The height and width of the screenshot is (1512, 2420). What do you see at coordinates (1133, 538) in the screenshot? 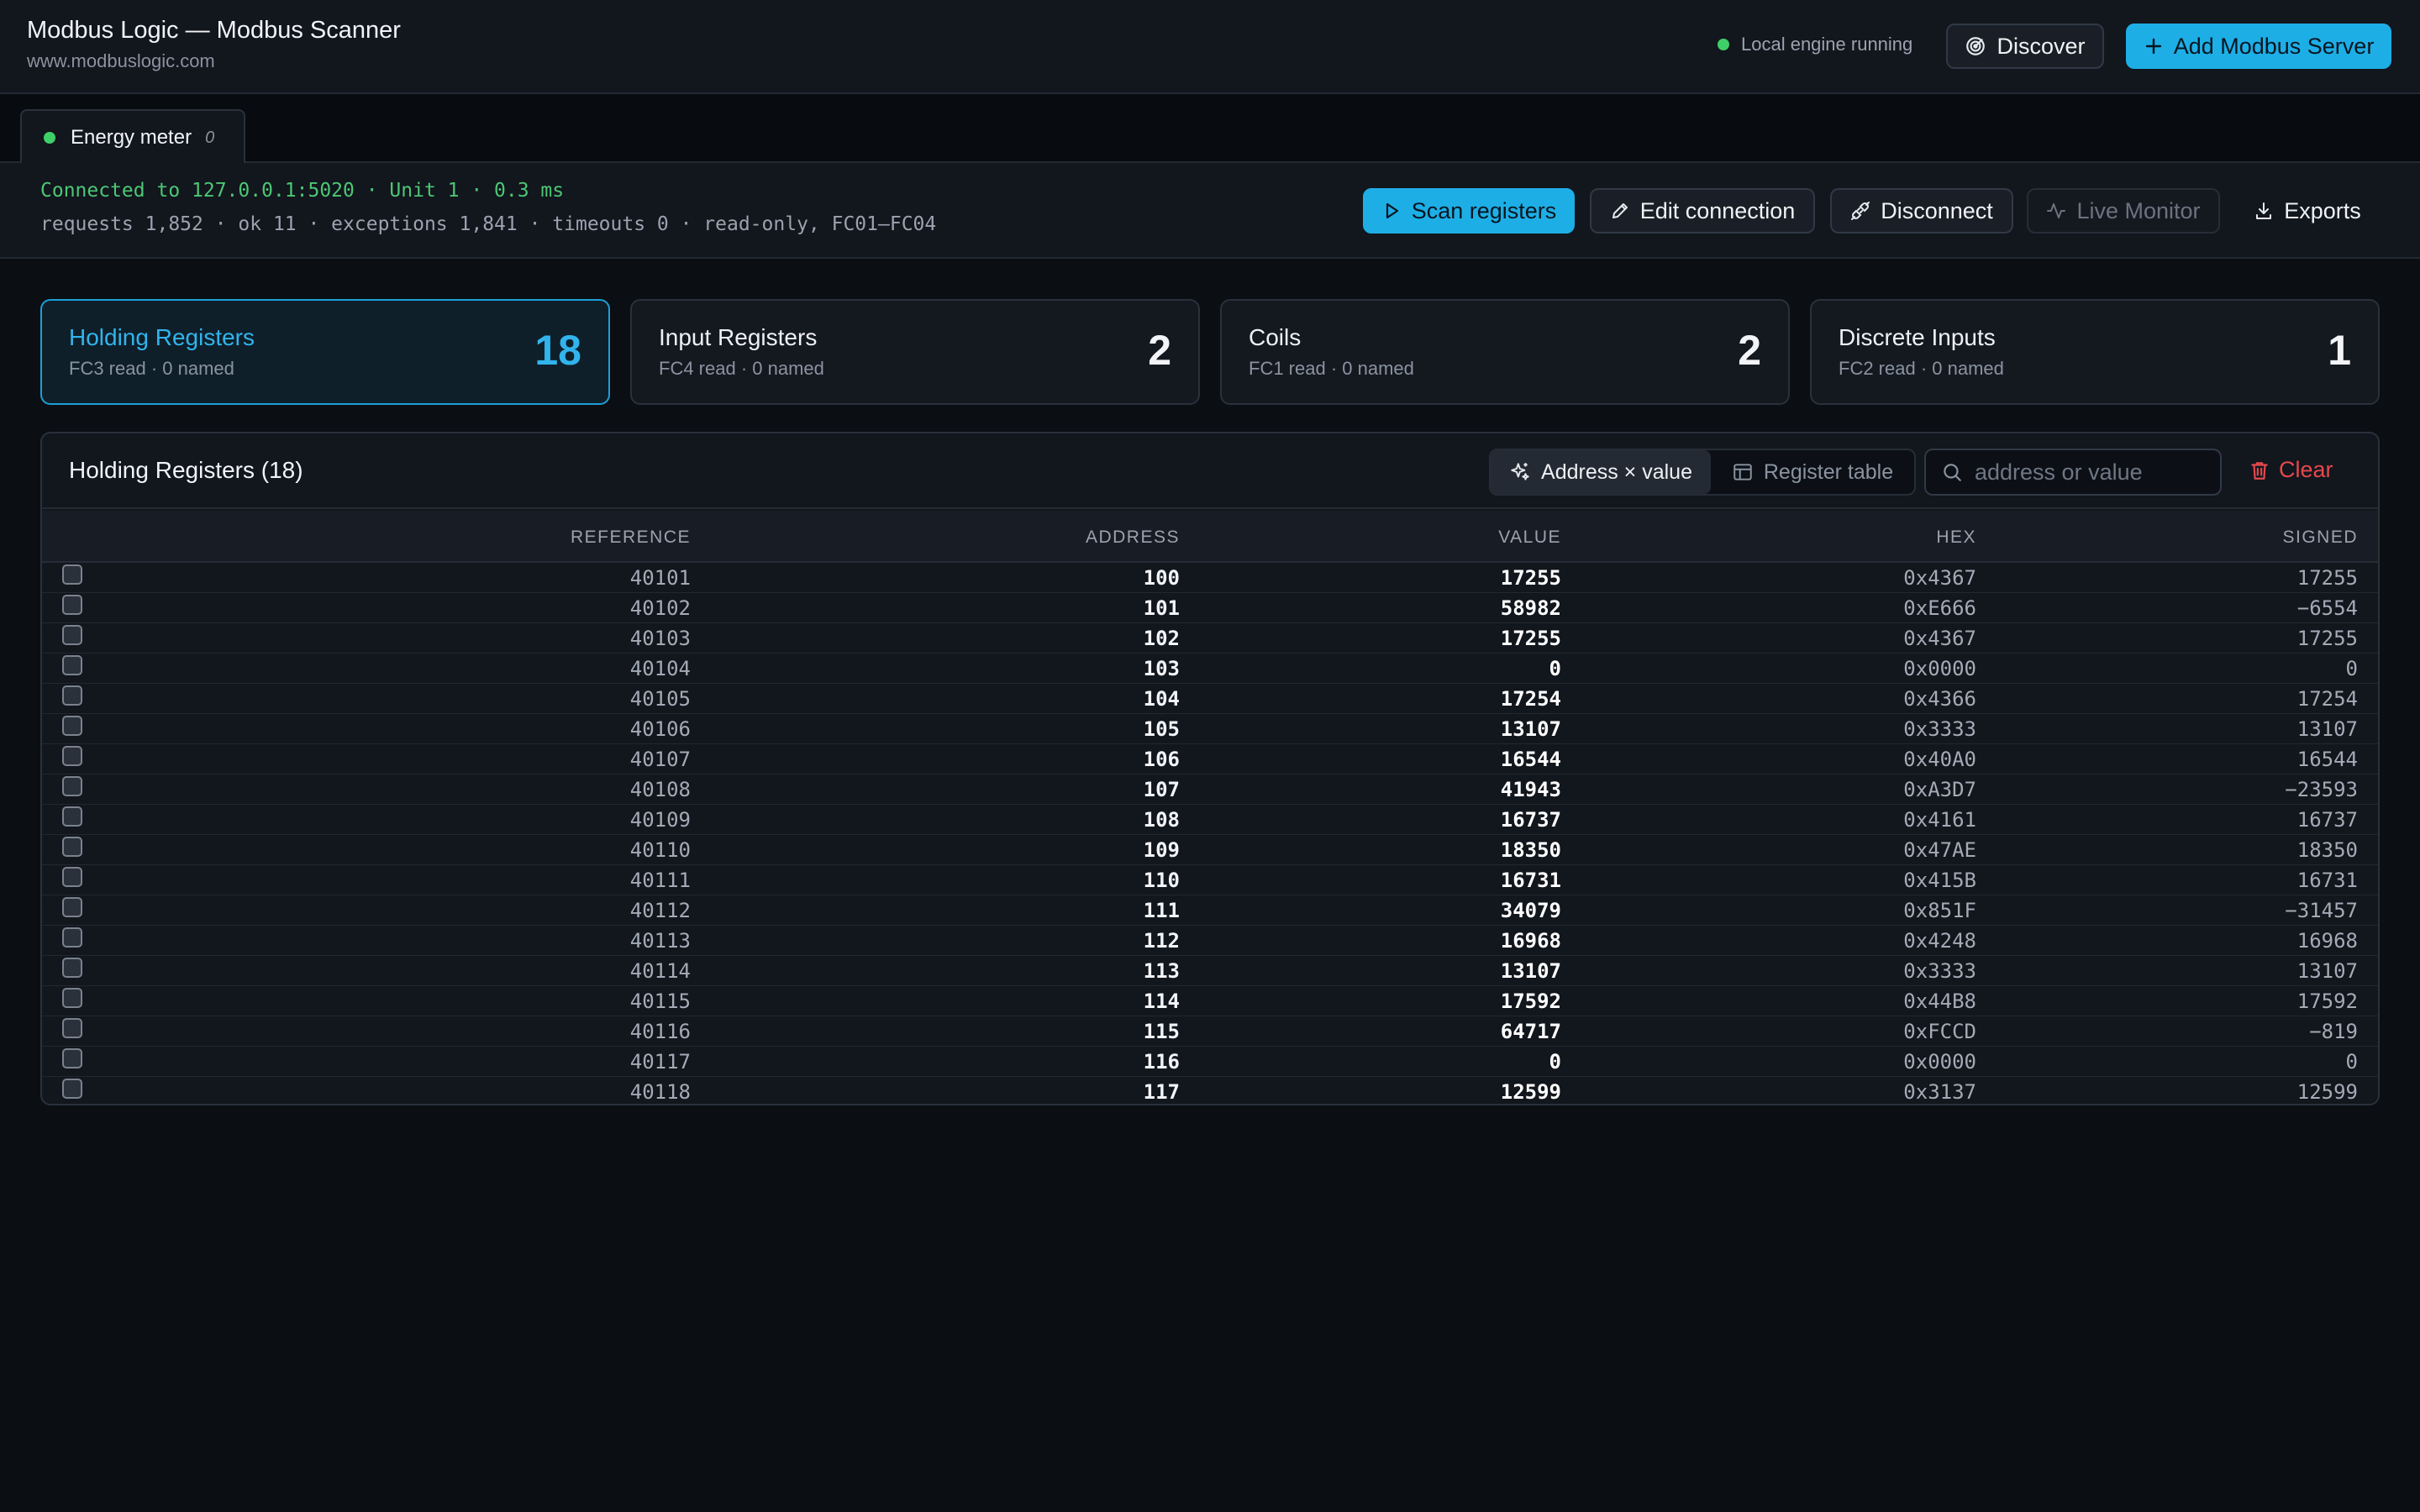
I see `column-header-address: ADDRESS` at bounding box center [1133, 538].